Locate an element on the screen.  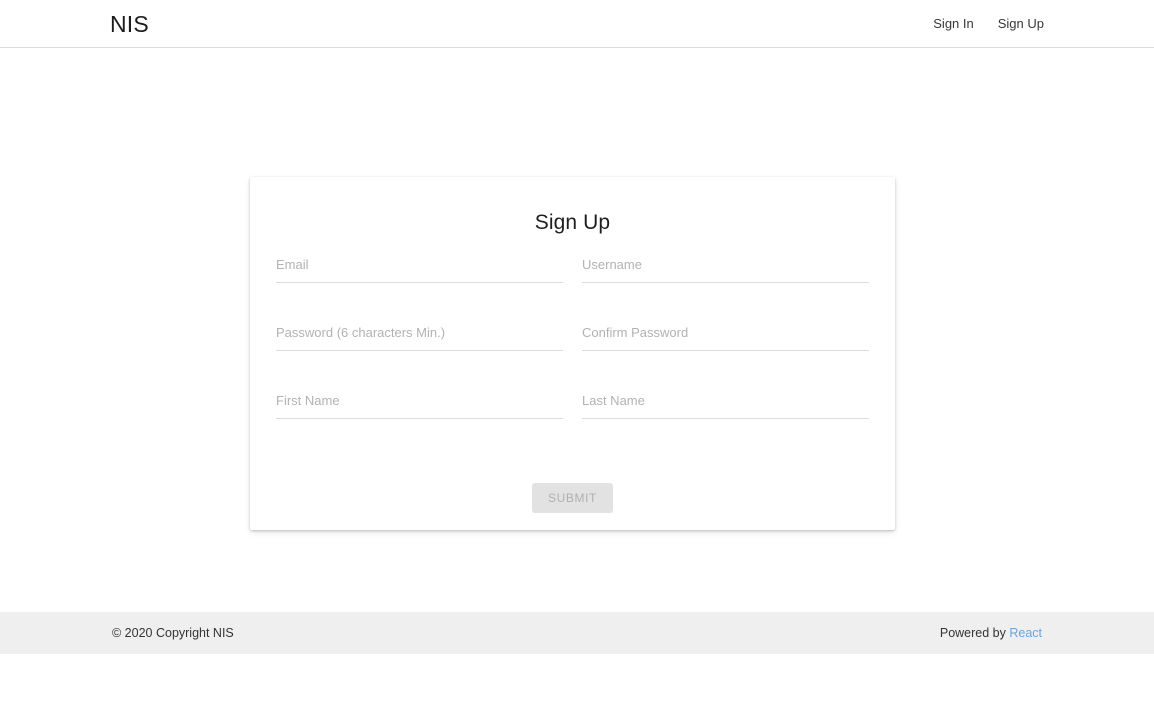
email-input is located at coordinates (419, 269).